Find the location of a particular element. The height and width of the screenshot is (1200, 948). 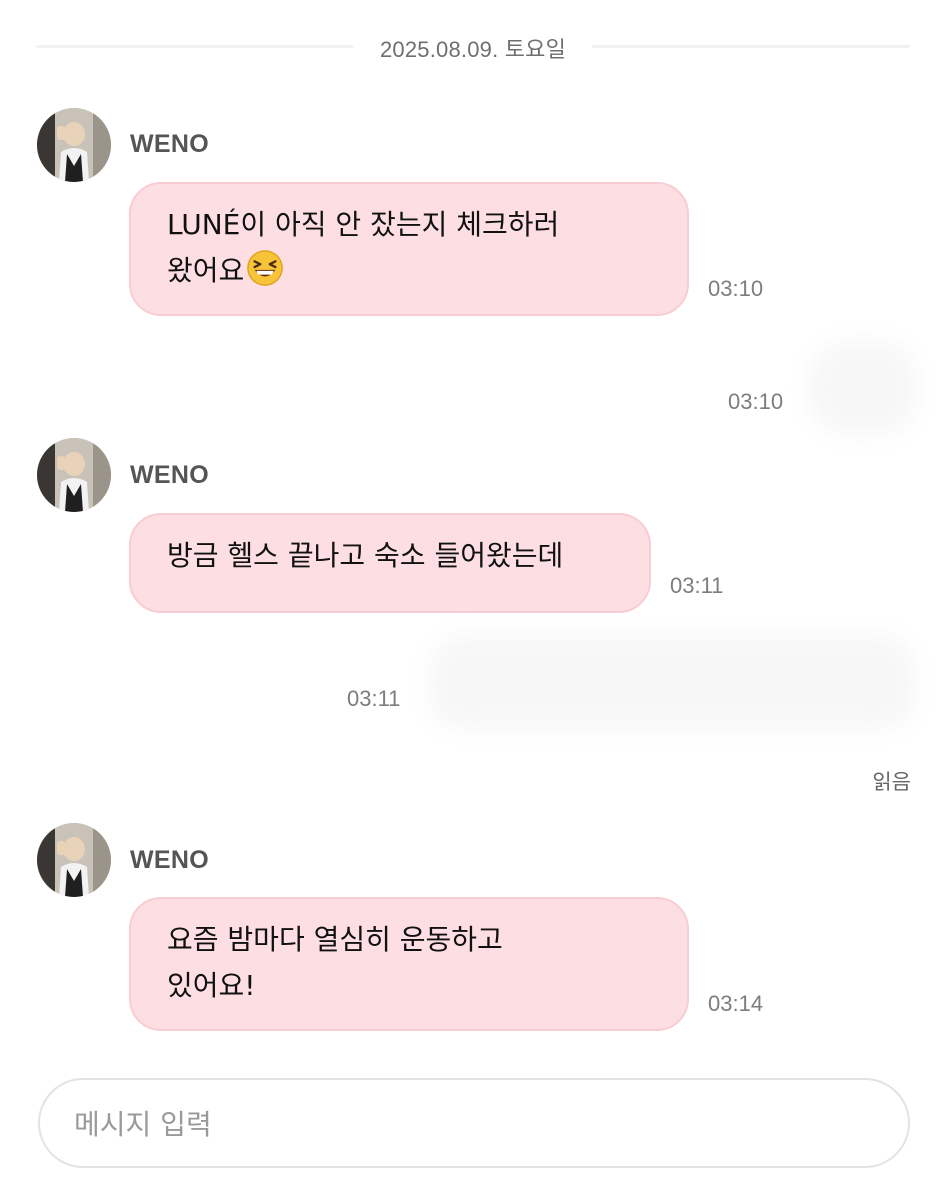

message-line-text: 왔어요 is located at coordinates (206, 270).